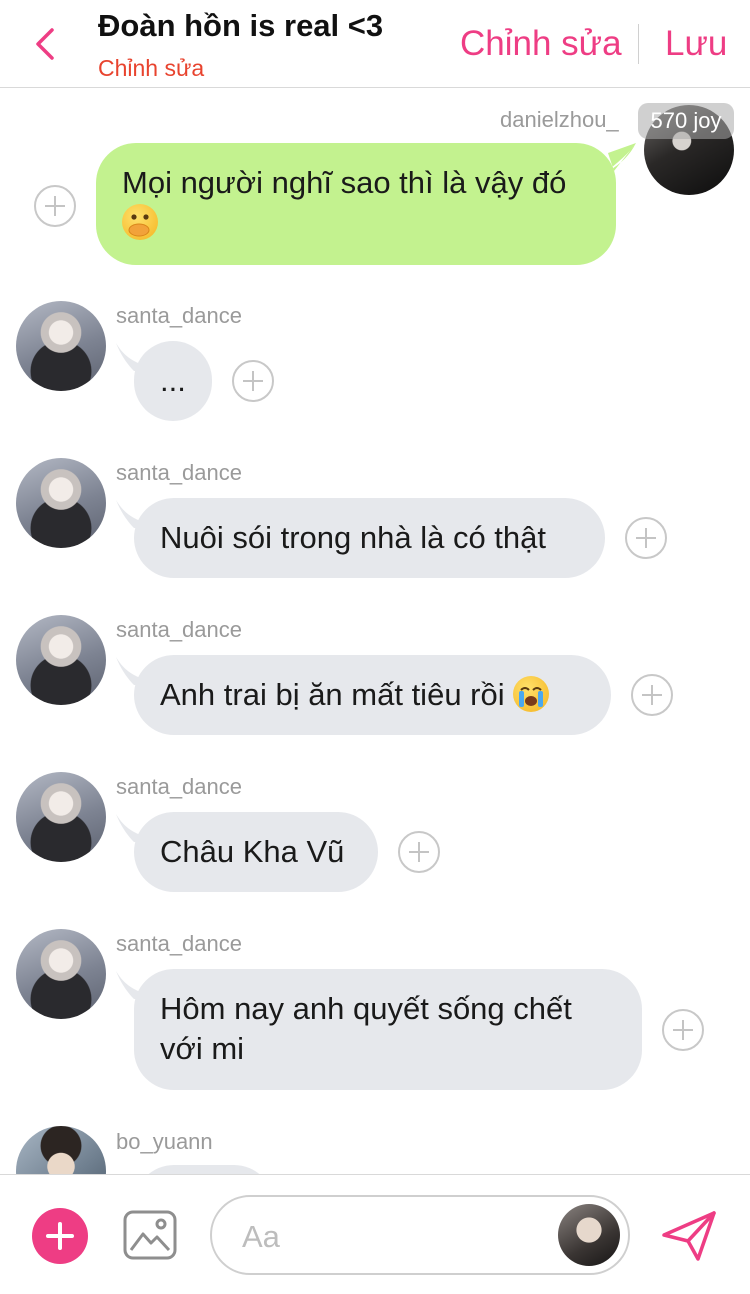  What do you see at coordinates (252, 851) in the screenshot?
I see `message-text: Châu Kha Vũ` at bounding box center [252, 851].